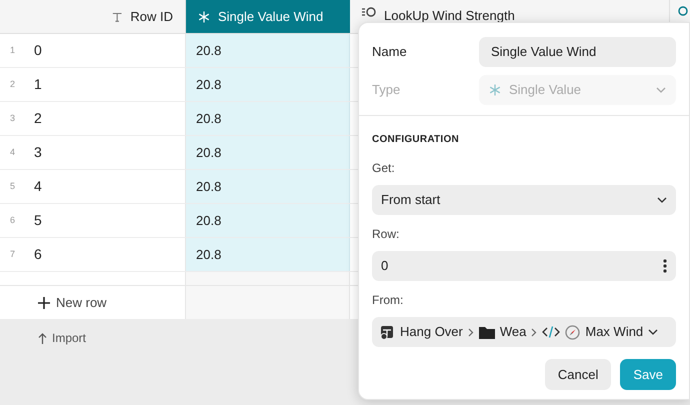 The image size is (690, 405). Describe the element at coordinates (665, 266) in the screenshot. I see `more-icon` at that location.